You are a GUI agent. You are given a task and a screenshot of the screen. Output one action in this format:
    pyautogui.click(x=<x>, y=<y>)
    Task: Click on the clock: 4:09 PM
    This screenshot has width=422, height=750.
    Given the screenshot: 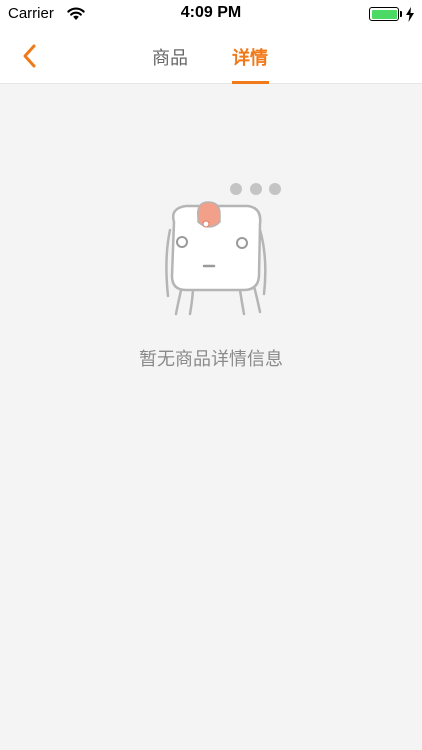 What is the action you would take?
    pyautogui.click(x=211, y=12)
    